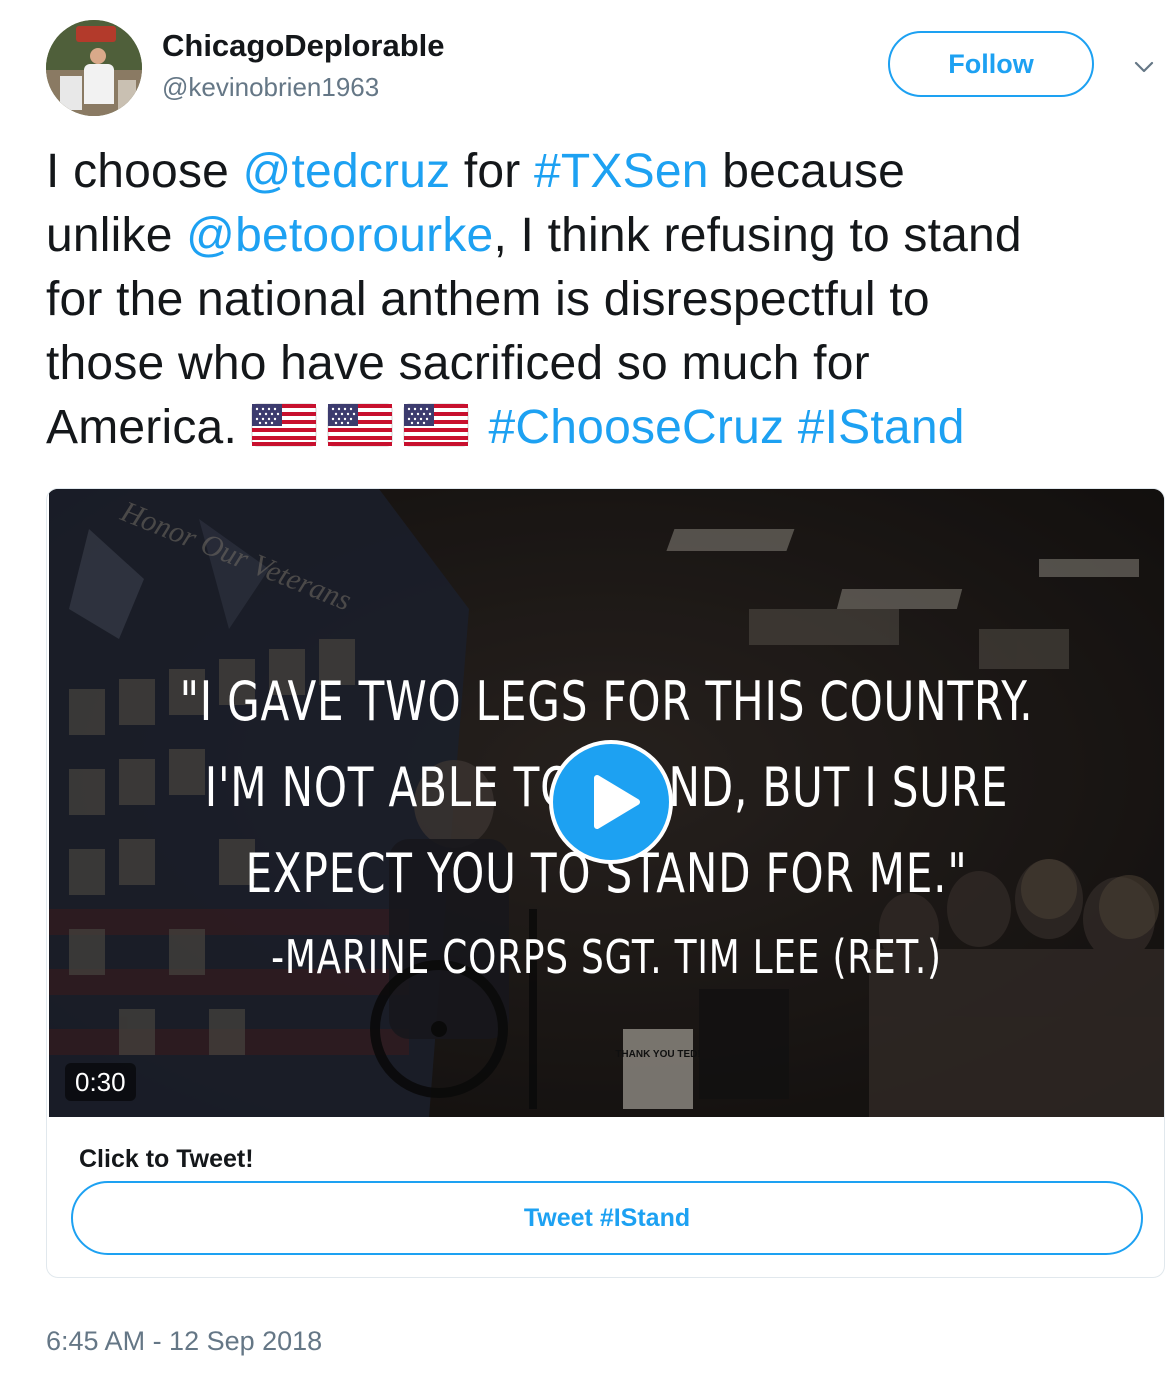  I want to click on display-name: ChicagoDeplorable, so click(303, 46).